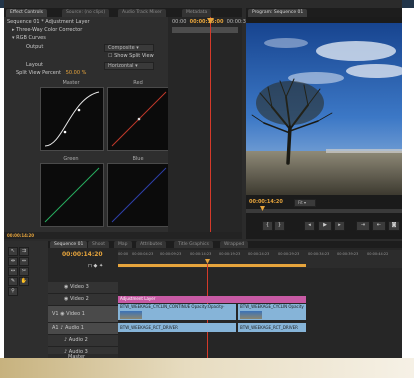  I want to click on program-timecode: 00:00:14:20, so click(266, 202).